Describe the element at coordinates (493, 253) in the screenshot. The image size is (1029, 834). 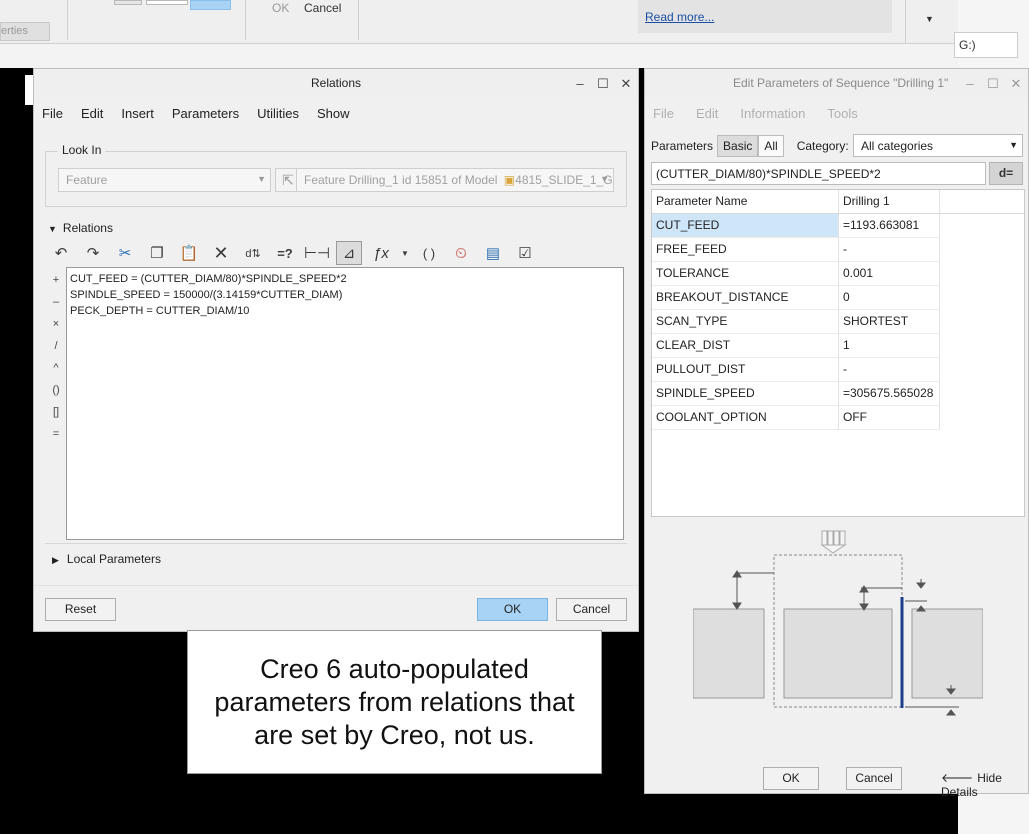
I see `units-icon: ▤` at that location.